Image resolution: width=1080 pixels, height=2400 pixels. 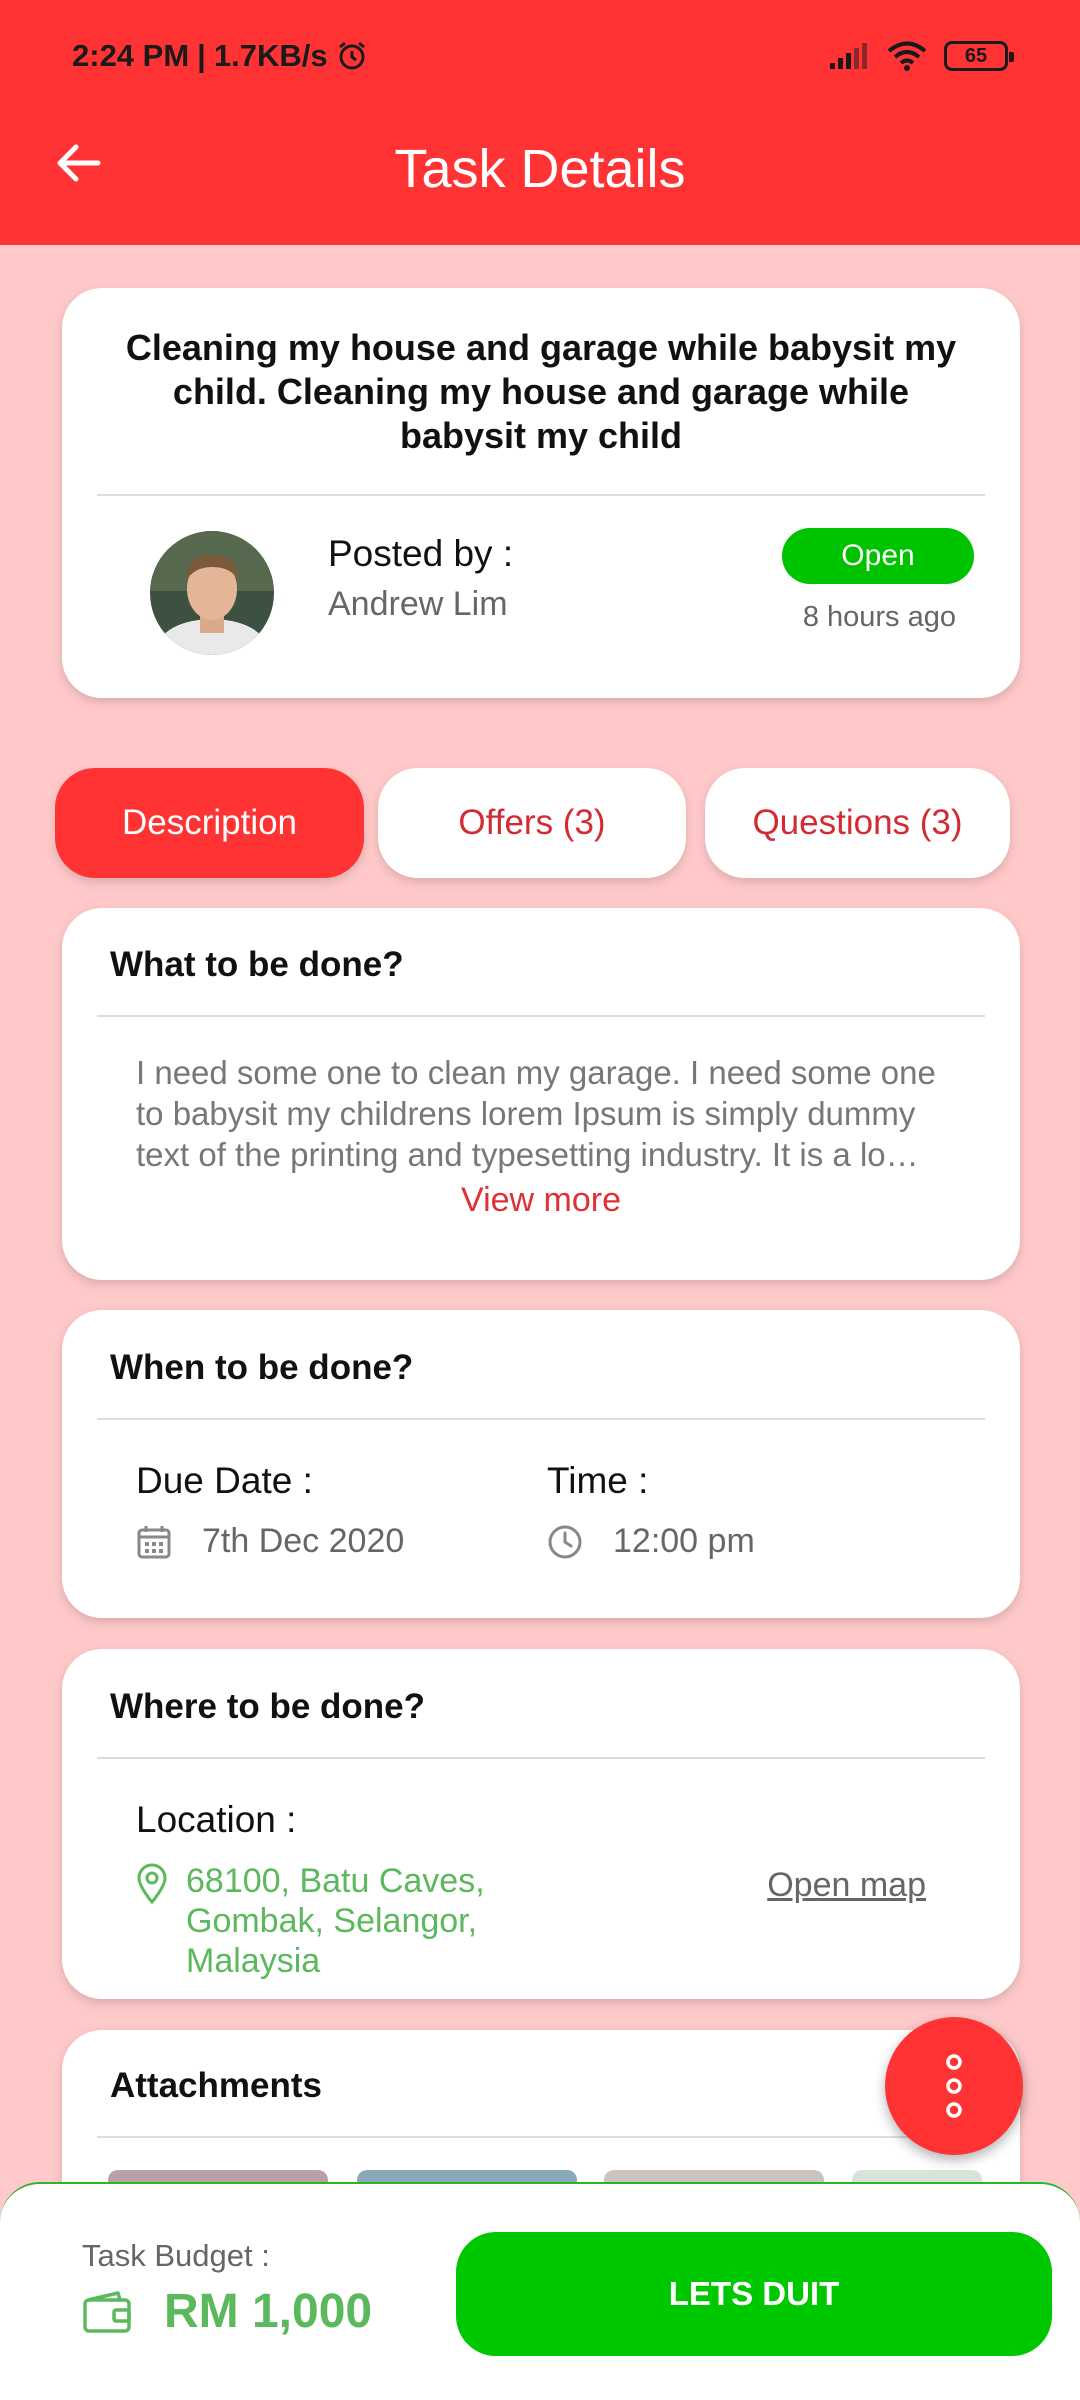 I want to click on section-title: Attachments, so click(x=216, y=2085).